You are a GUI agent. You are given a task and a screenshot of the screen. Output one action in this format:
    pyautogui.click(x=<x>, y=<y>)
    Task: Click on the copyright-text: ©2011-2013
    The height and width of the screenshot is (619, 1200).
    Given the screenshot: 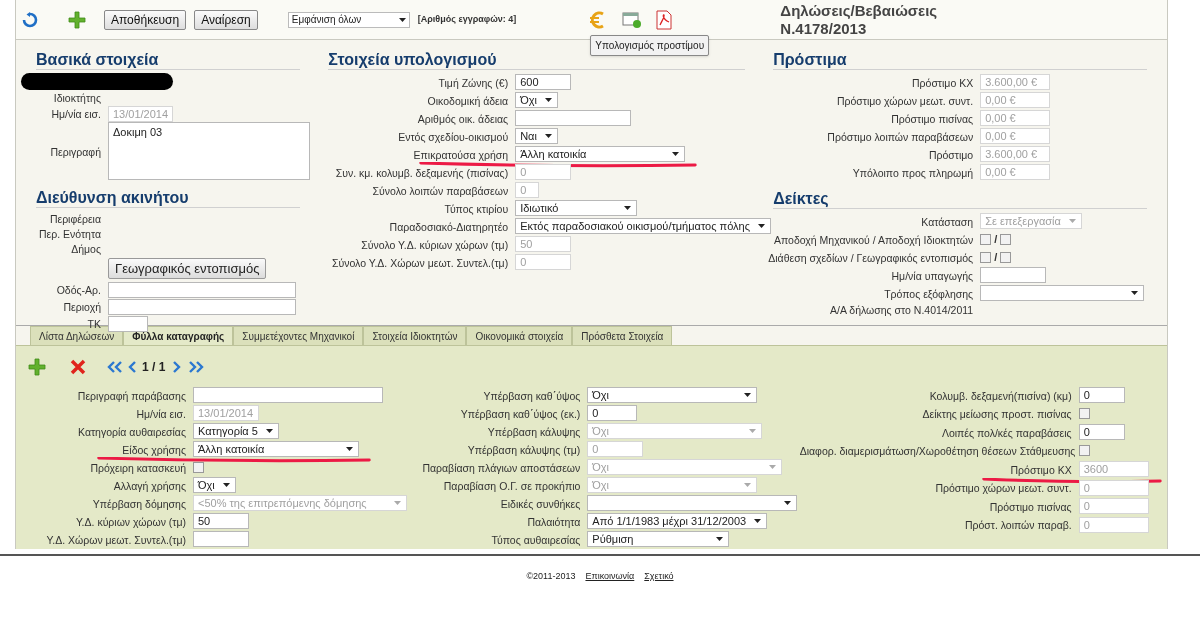 What is the action you would take?
    pyautogui.click(x=551, y=576)
    